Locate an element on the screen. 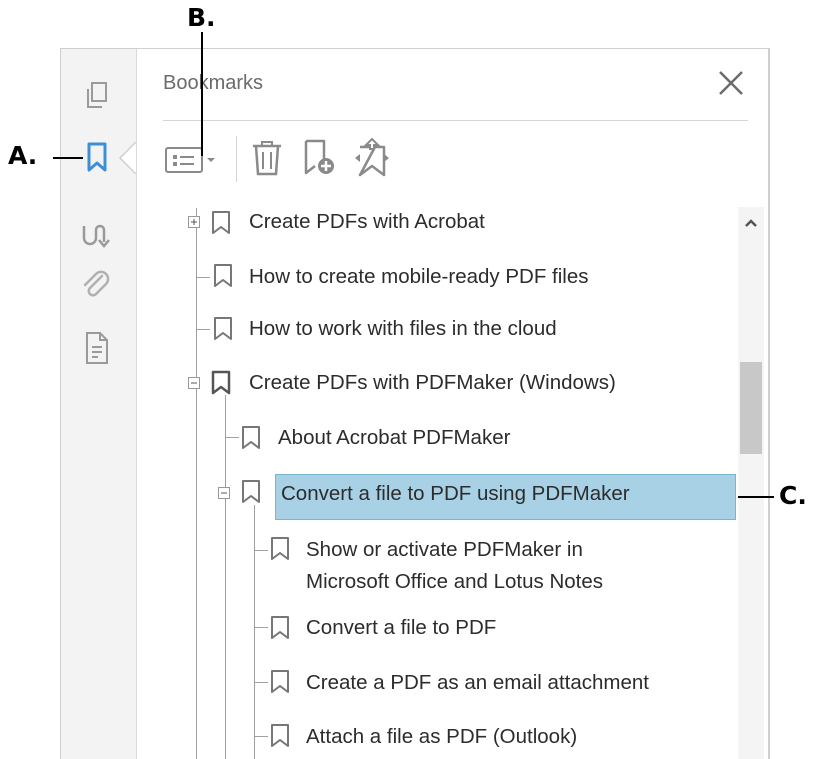 This screenshot has height=759, width=822. close-icon is located at coordinates (731, 83).